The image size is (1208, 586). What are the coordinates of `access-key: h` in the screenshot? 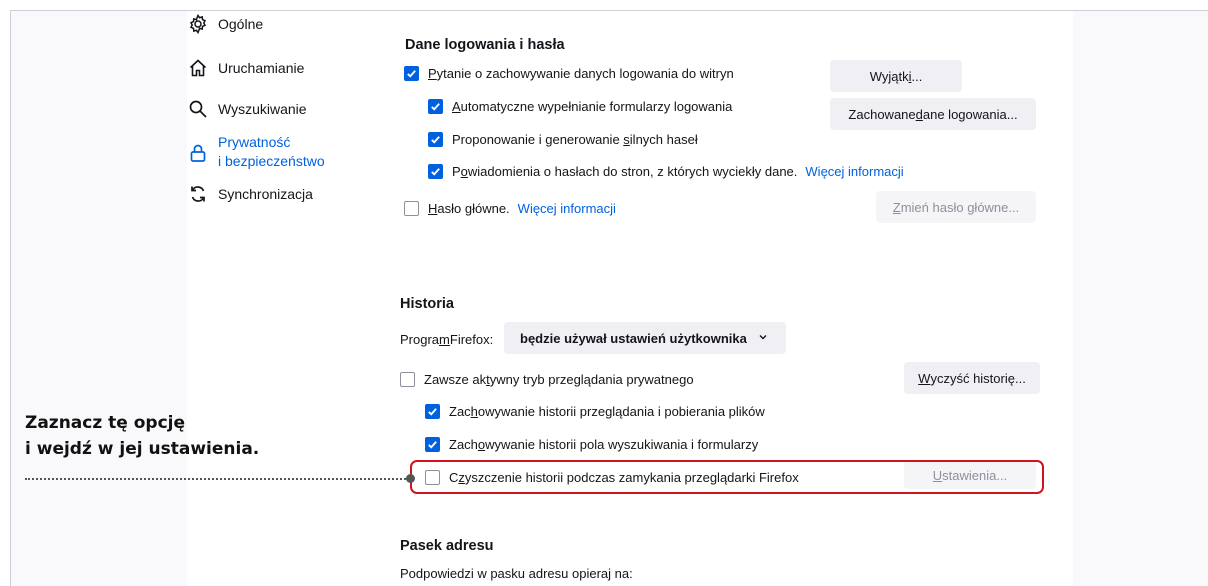 It's located at (474, 411).